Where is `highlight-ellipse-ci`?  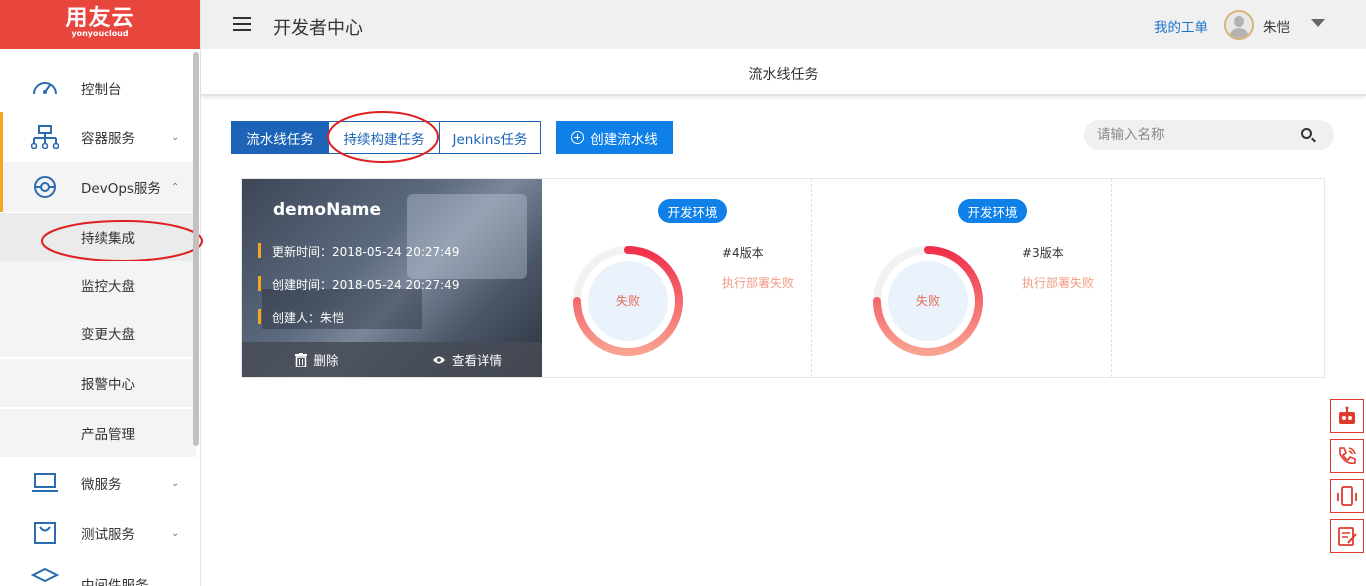
highlight-ellipse-ci is located at coordinates (122, 241).